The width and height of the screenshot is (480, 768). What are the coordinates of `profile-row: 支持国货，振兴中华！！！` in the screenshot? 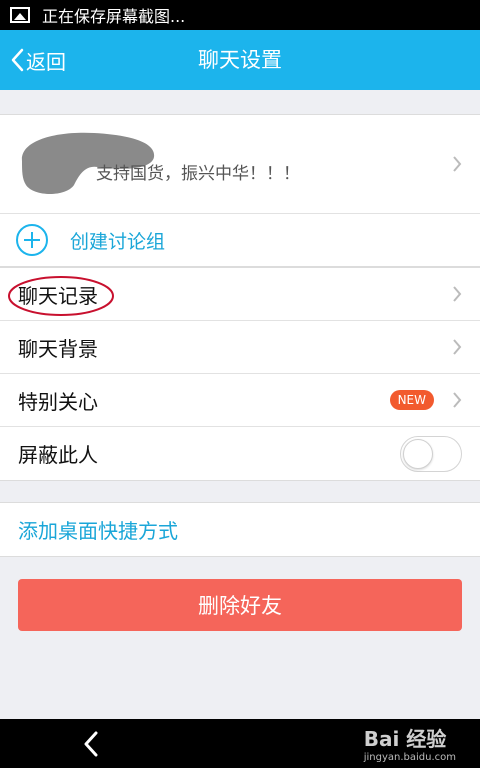 It's located at (240, 164).